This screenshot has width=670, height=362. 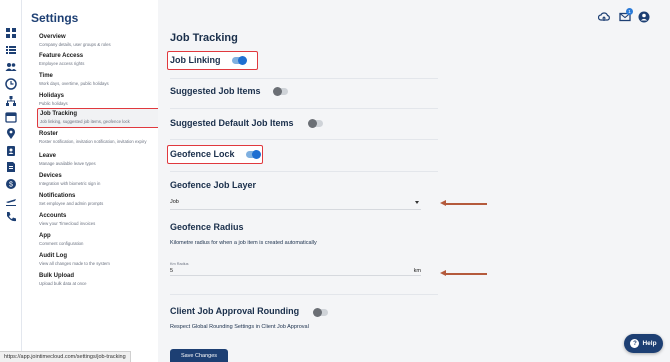 What do you see at coordinates (98, 279) in the screenshot?
I see `menu-item-bulk-upload: Bulk Upload Upload bulk data at once` at bounding box center [98, 279].